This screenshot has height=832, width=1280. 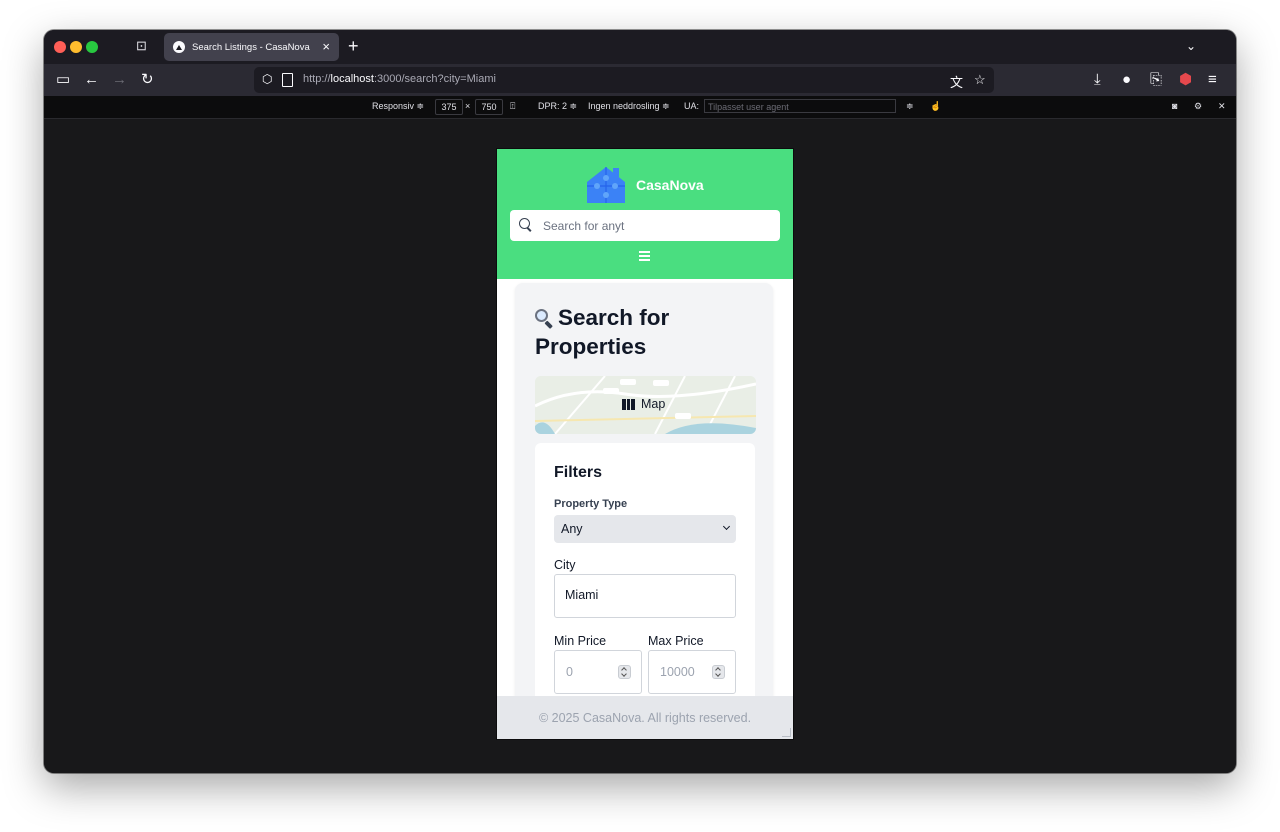 What do you see at coordinates (565, 565) in the screenshot?
I see `city-label: City` at bounding box center [565, 565].